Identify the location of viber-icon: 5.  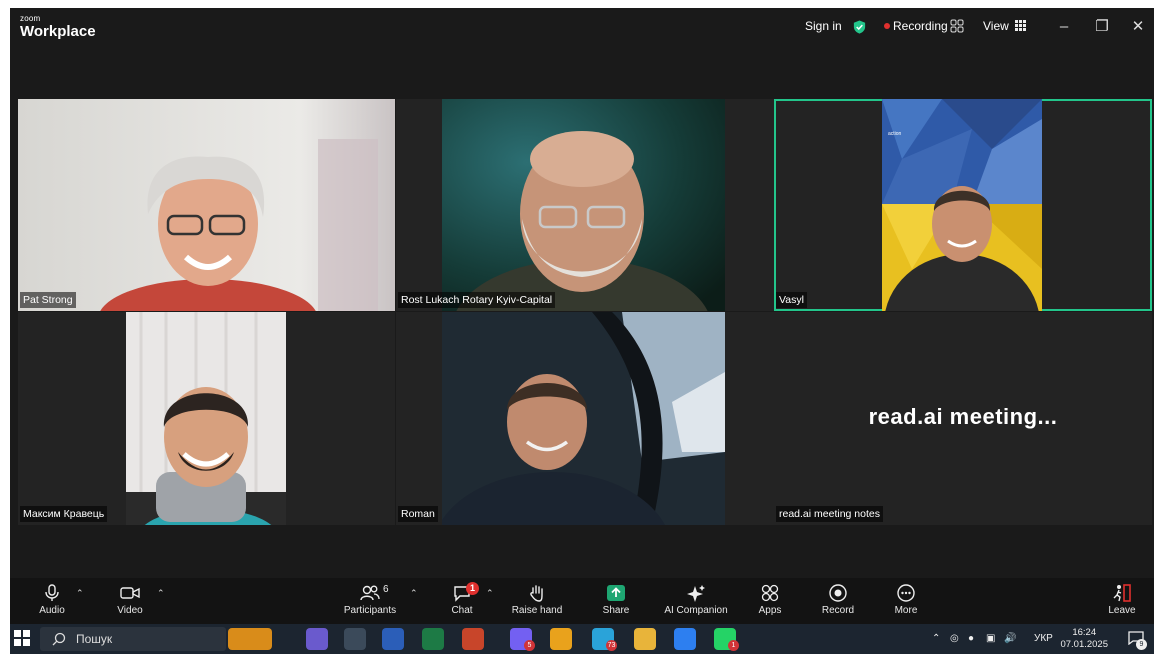
(522, 639).